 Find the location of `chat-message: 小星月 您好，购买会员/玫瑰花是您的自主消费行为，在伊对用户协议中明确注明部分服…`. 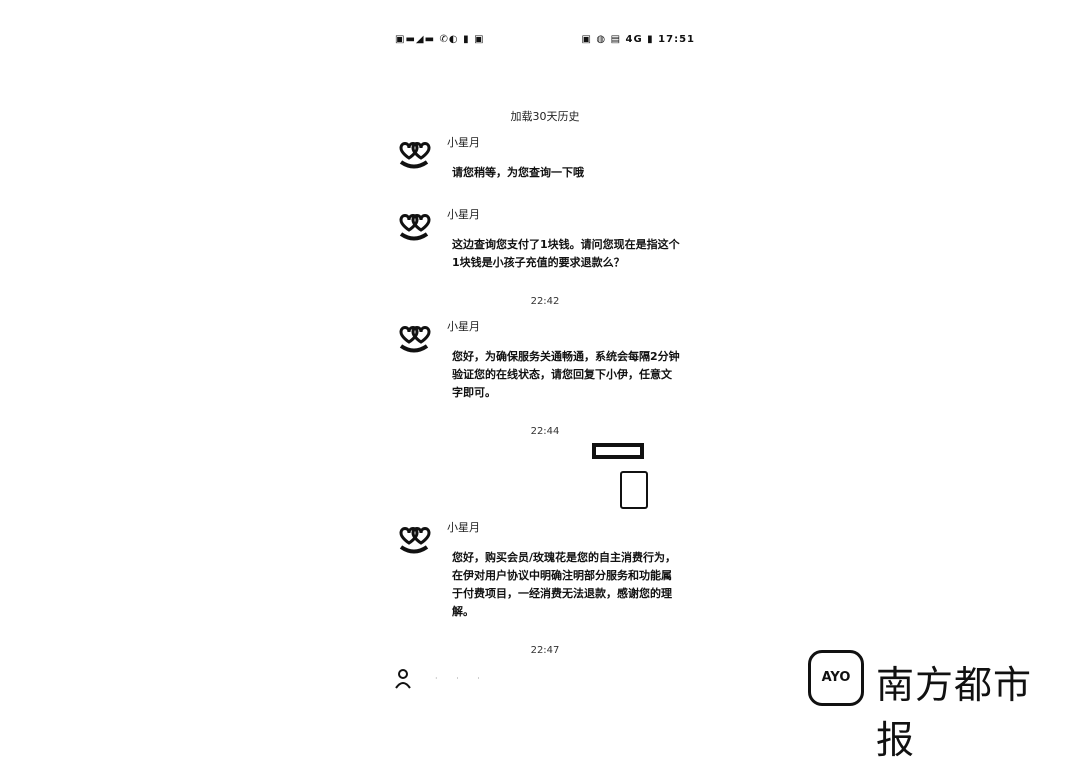

chat-message: 小星月 您好，购买会员/玫瑰花是您的自主消费行为，在伊对用户协议中明确注明部分服… is located at coordinates (547, 579).